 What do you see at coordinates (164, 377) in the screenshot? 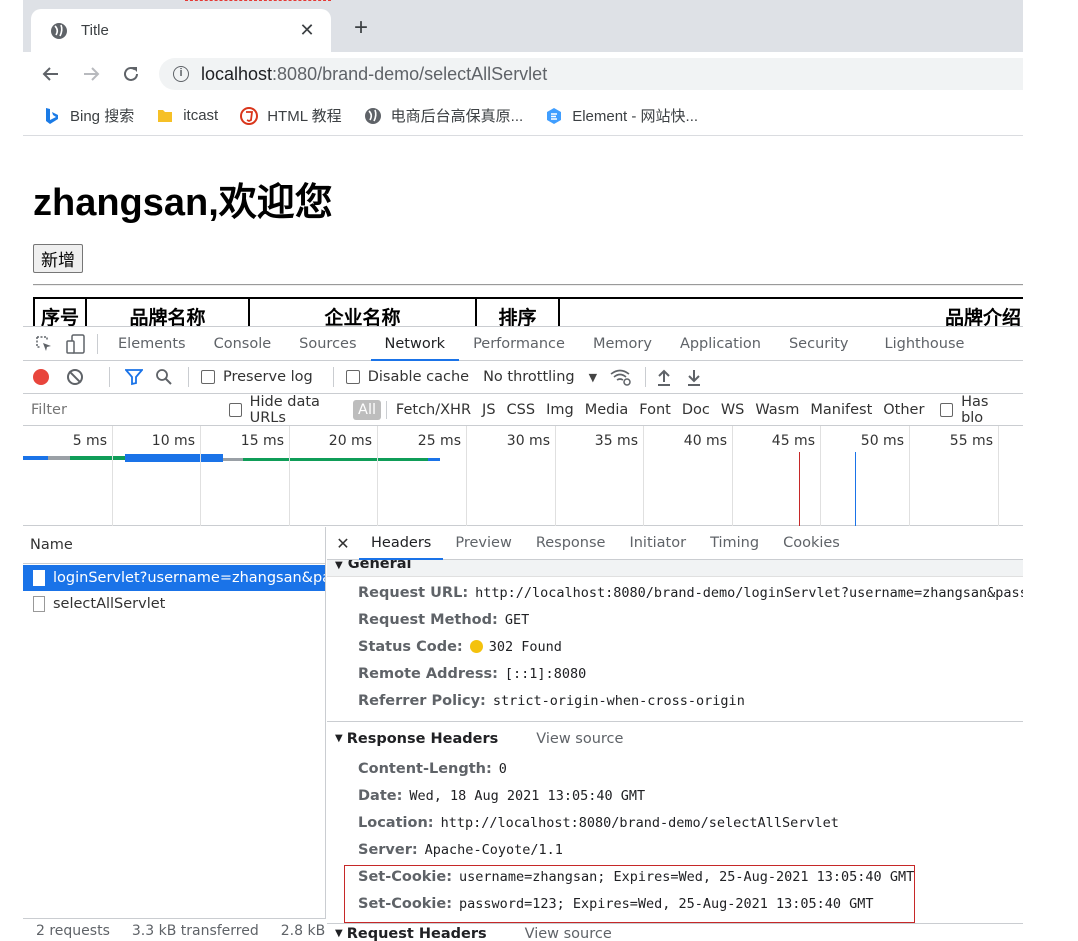
I see `search-icon` at bounding box center [164, 377].